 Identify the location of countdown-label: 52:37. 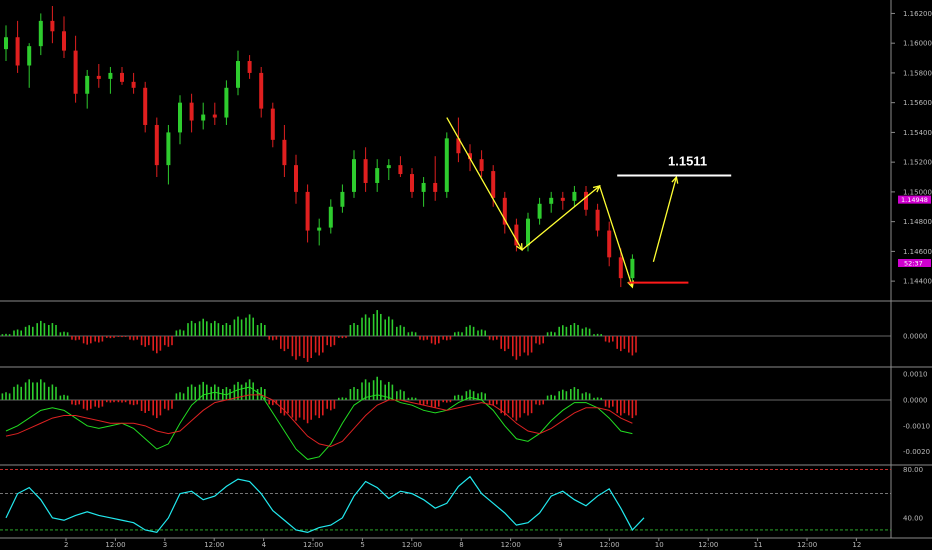
(913, 264).